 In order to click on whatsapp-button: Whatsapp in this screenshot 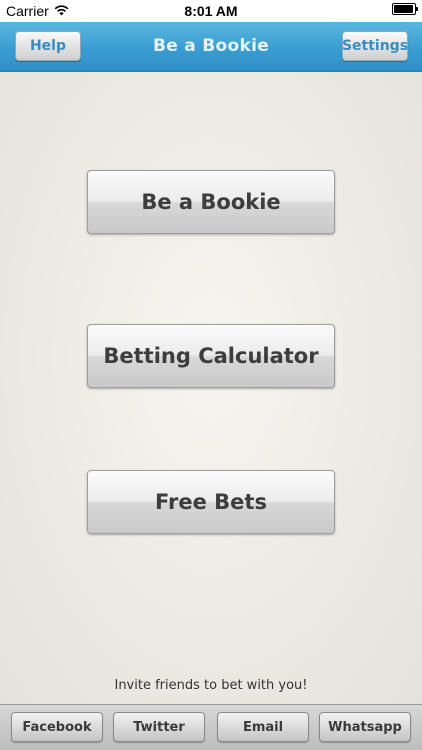, I will do `click(365, 727)`.